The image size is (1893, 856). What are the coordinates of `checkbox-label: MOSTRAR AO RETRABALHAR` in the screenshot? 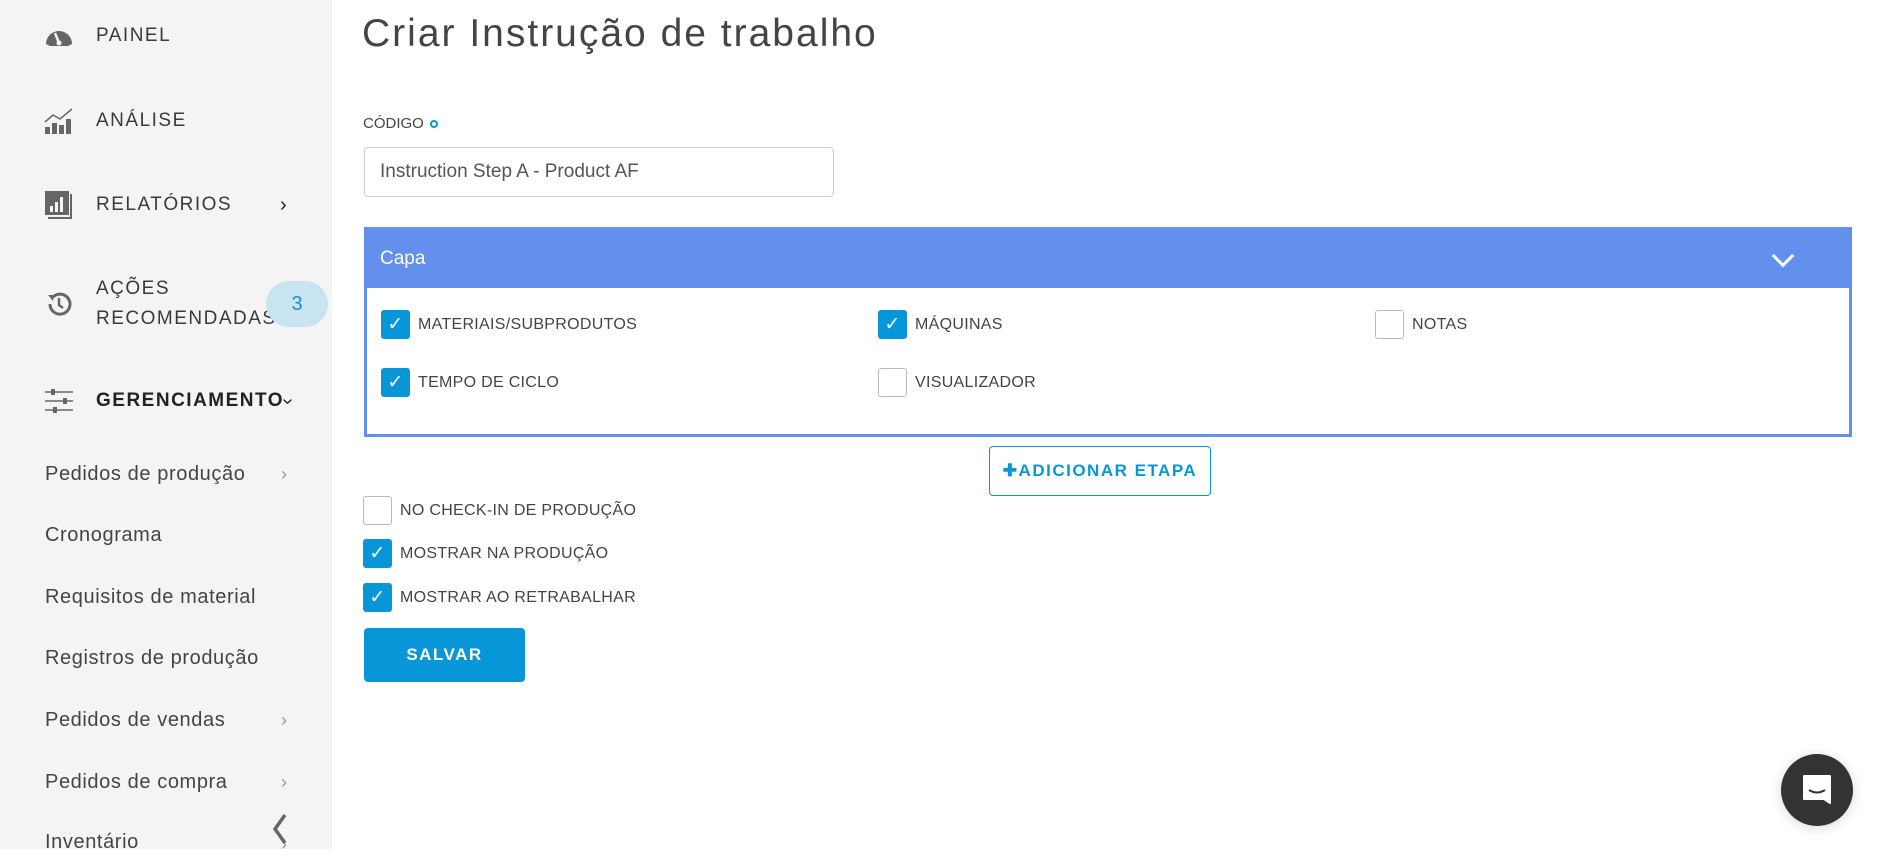 It's located at (518, 597).